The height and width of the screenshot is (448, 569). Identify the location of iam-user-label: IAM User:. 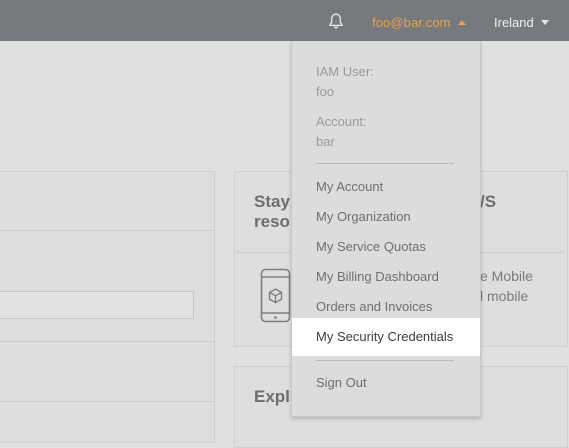
(345, 71).